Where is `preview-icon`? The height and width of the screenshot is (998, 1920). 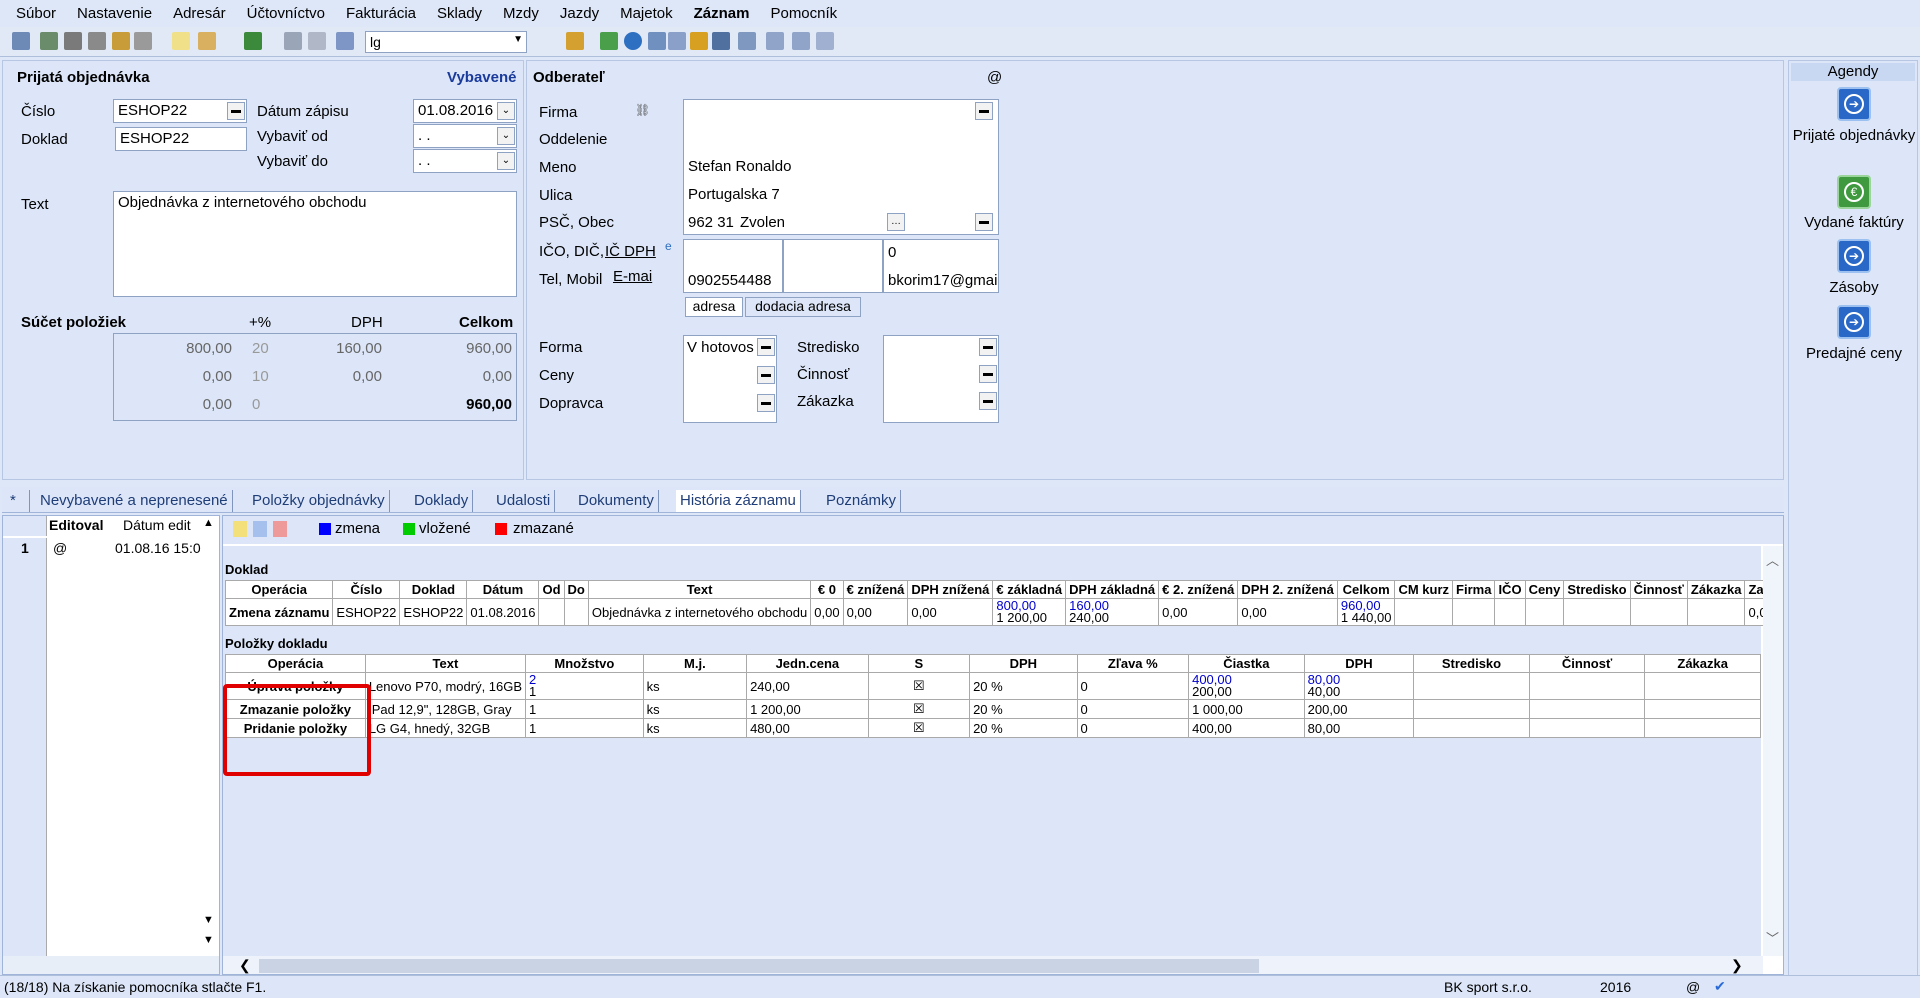
preview-icon is located at coordinates (97, 41).